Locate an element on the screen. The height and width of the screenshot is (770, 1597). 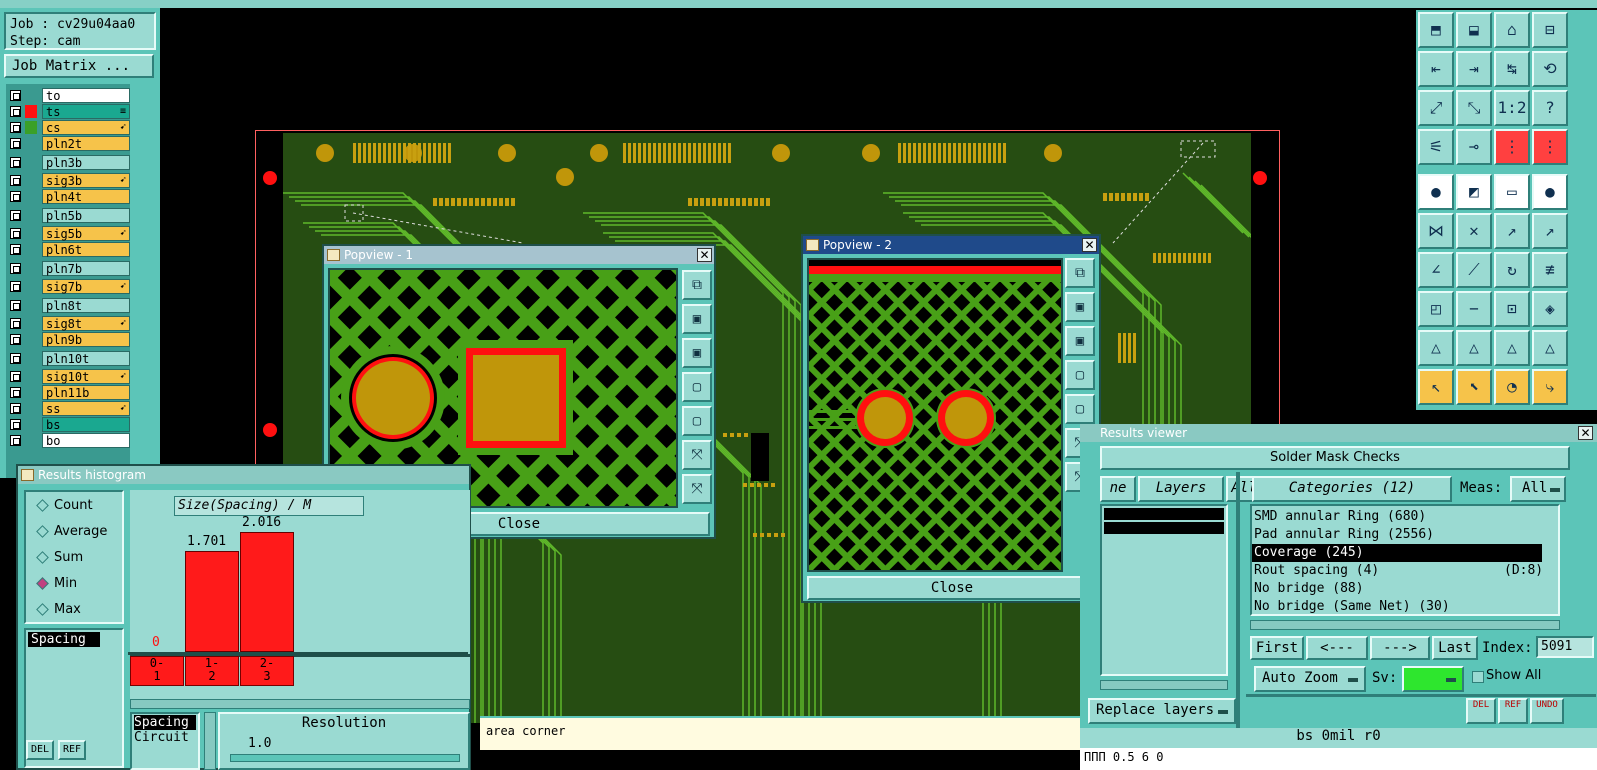
popview-2-view is located at coordinates (935, 415).